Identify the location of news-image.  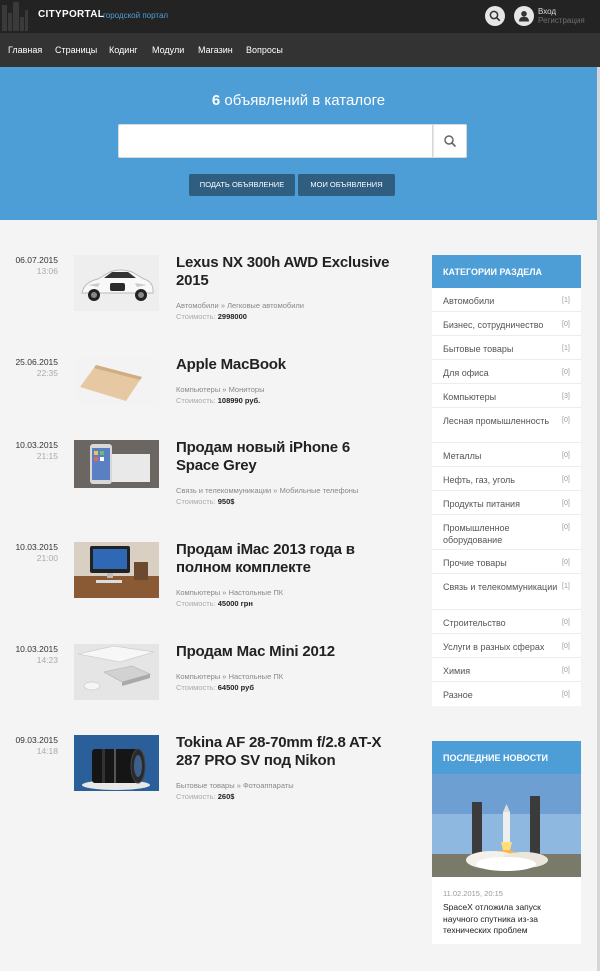
(506, 825).